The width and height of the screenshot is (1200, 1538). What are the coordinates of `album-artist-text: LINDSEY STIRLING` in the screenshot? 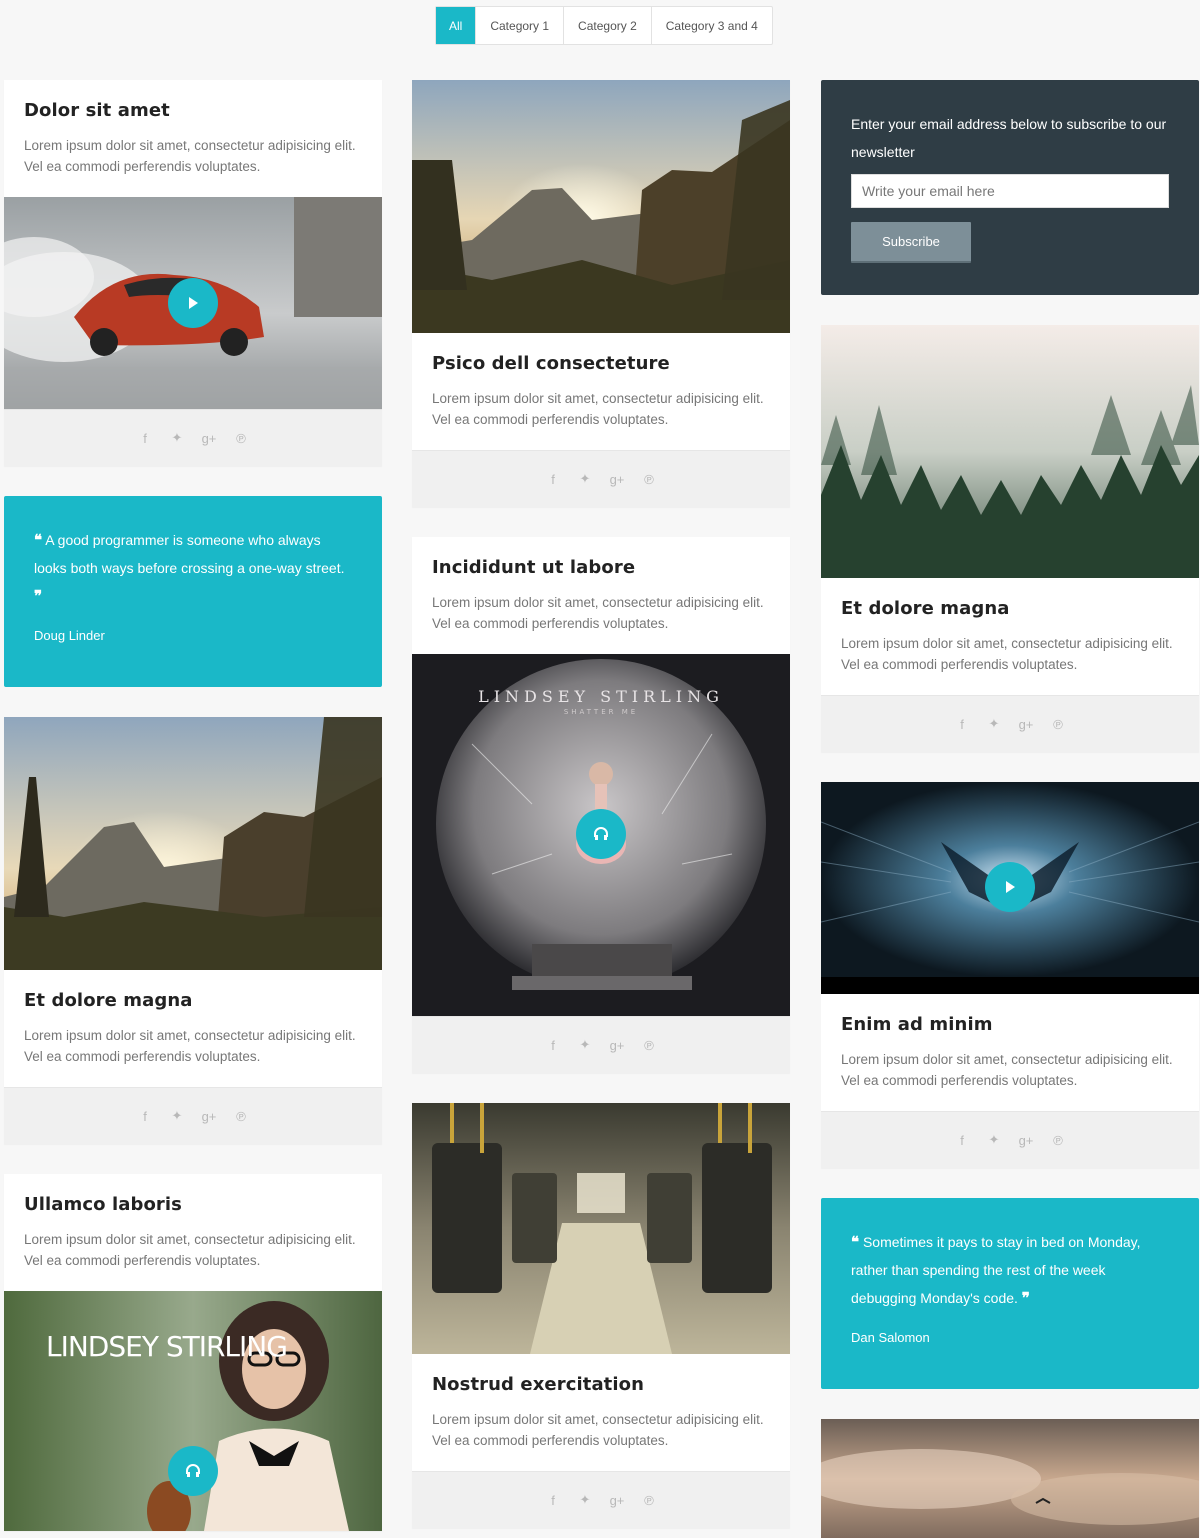 It's located at (601, 696).